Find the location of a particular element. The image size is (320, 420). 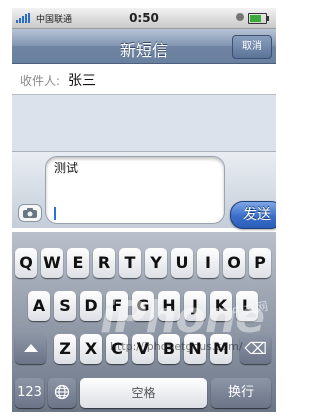

space-key: 空格 is located at coordinates (143, 393).